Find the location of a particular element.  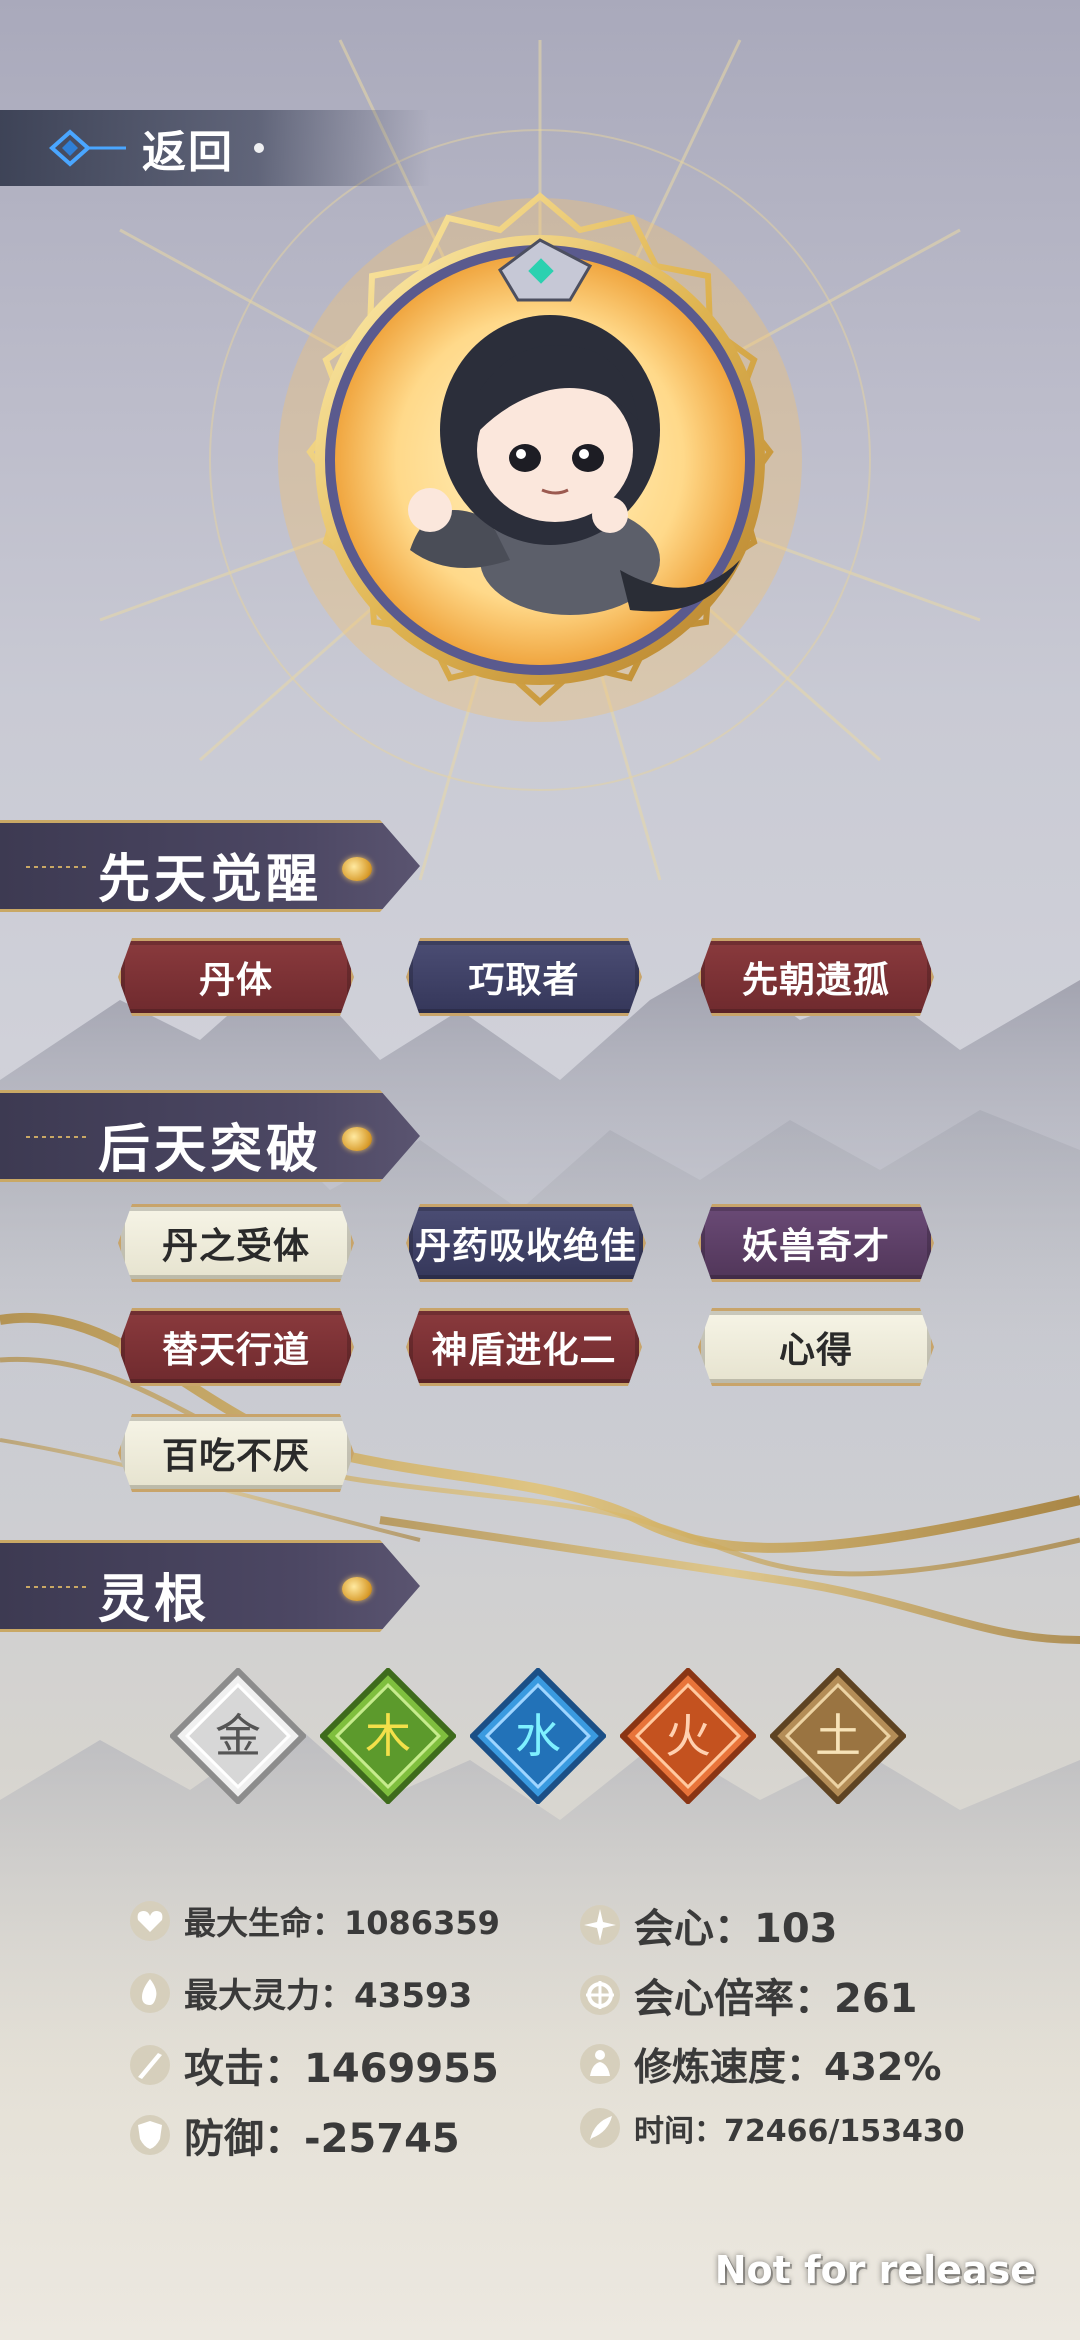

acquired-section-header: 后天突破 is located at coordinates (210, 1136).